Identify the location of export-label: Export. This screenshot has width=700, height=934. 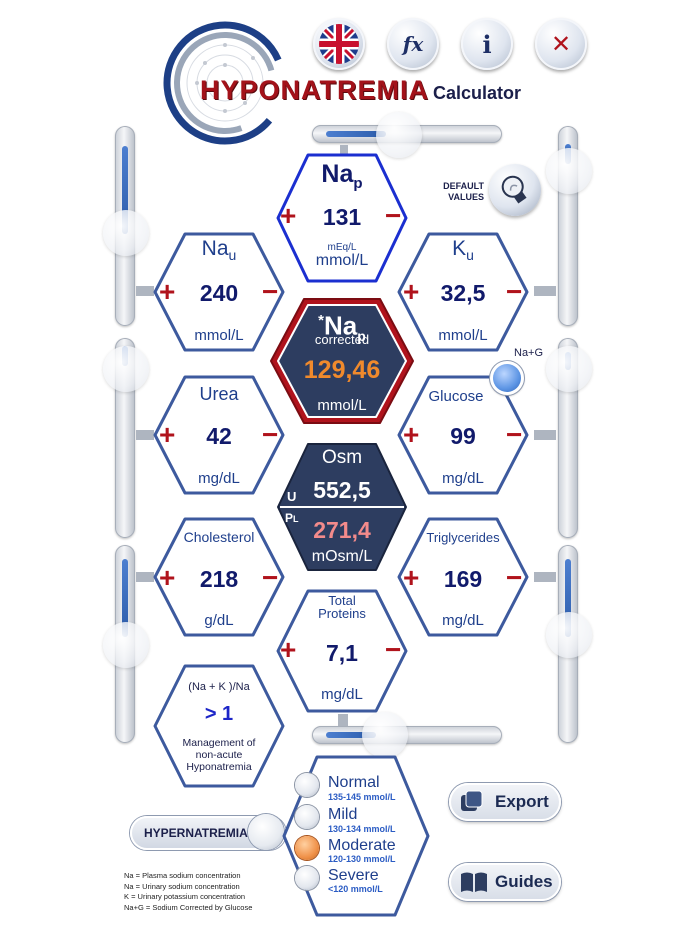
(522, 801).